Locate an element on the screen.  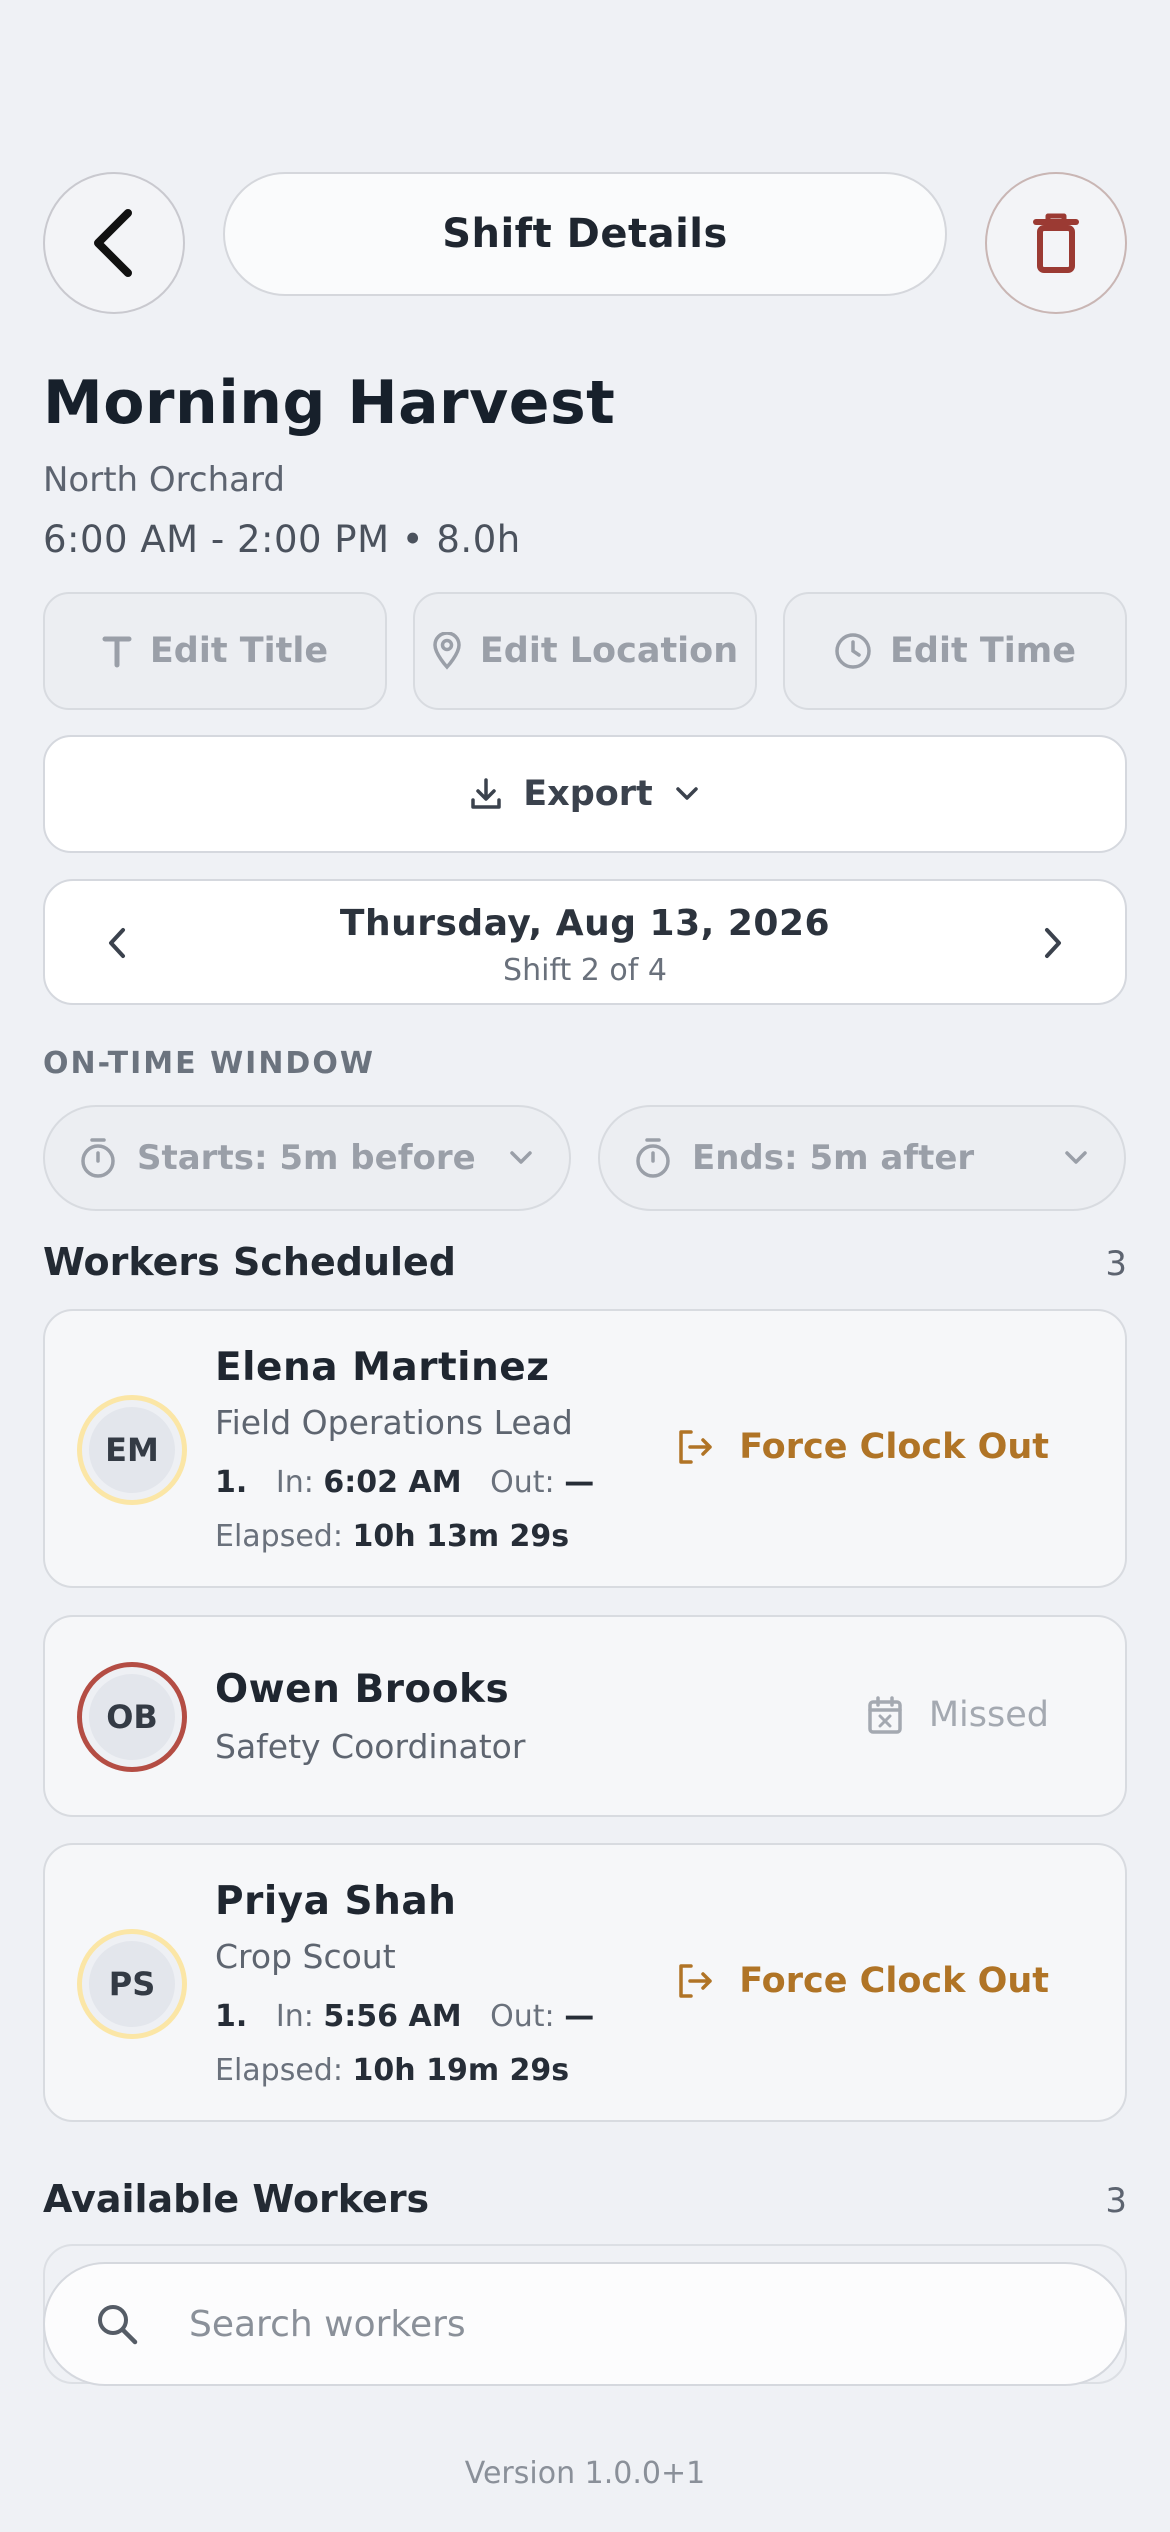
shift-time-range: 6:00 AM - 2:00 PM • 8.0h is located at coordinates (282, 539).